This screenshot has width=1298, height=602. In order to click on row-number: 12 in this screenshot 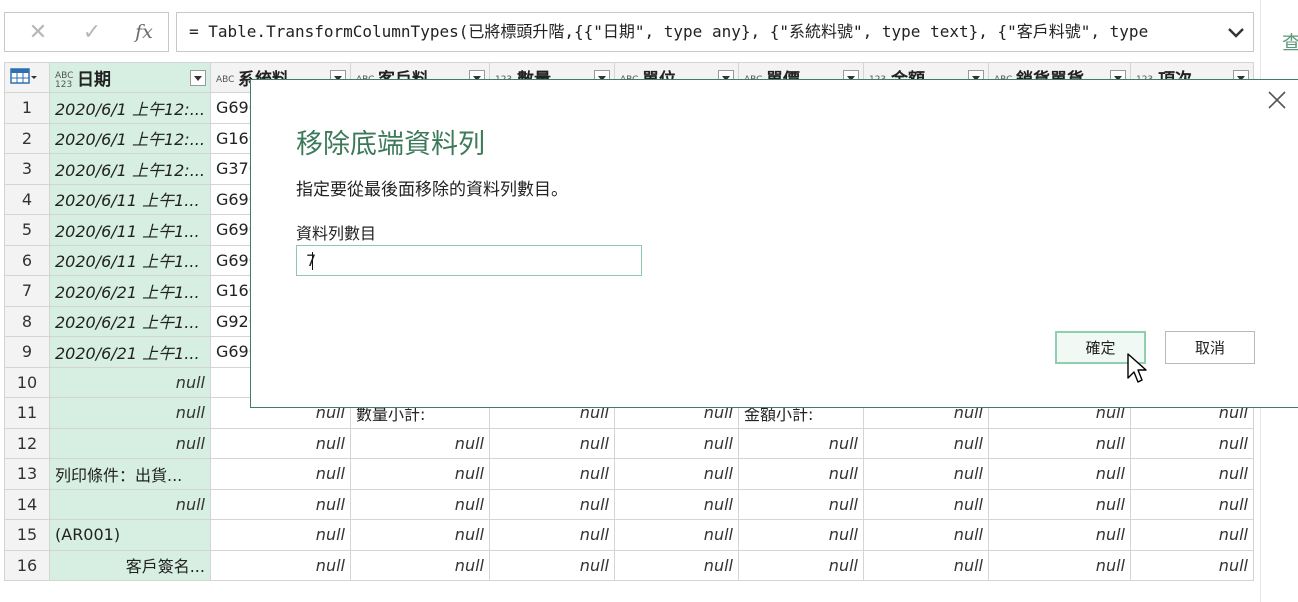, I will do `click(27, 443)`.